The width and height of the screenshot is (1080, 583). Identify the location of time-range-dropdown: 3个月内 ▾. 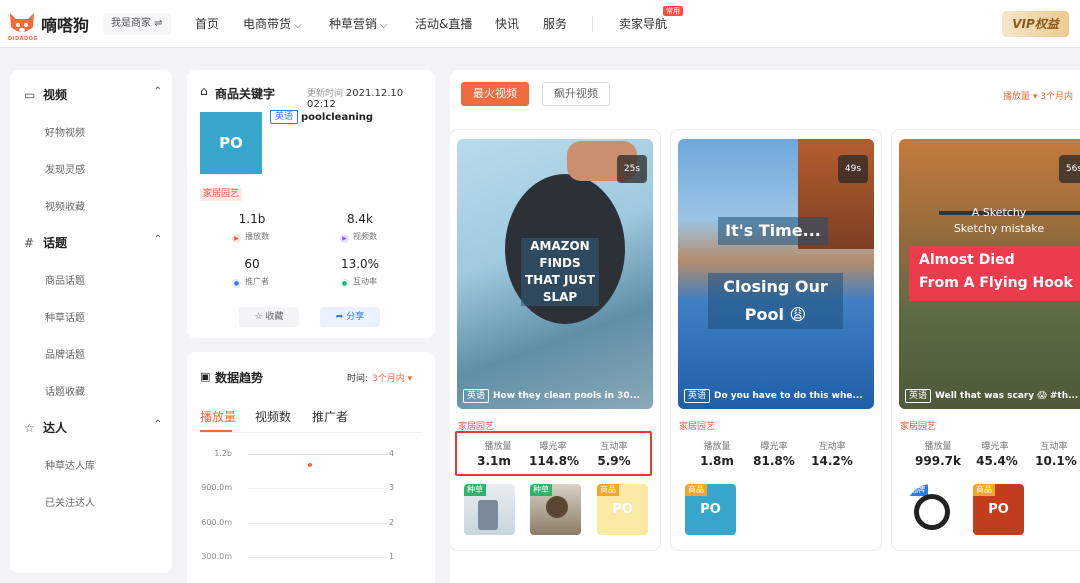
(392, 377).